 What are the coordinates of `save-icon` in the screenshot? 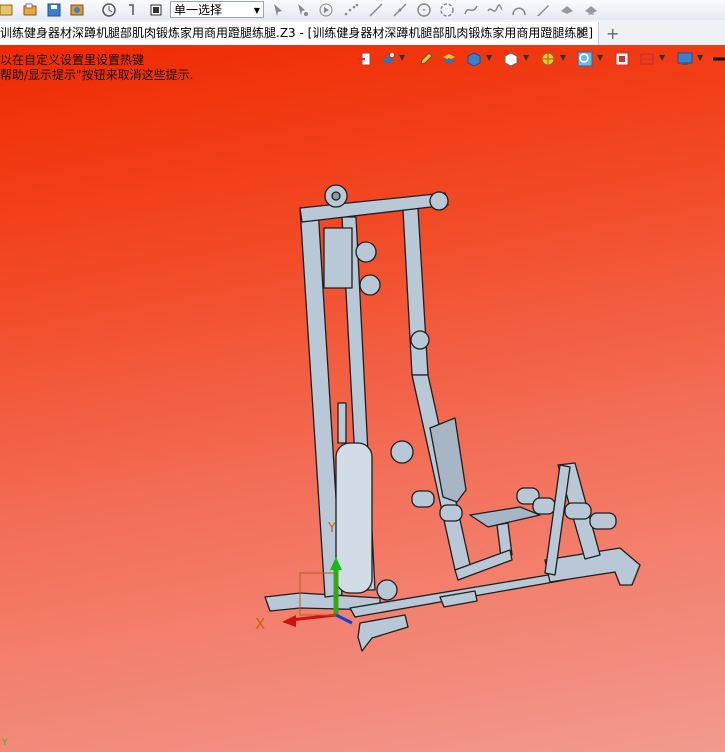 It's located at (54, 10).